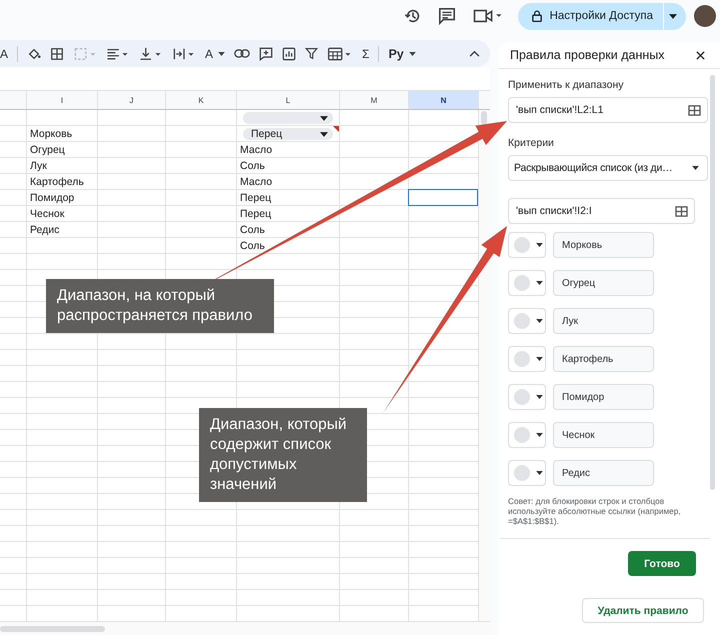  Describe the element at coordinates (413, 16) in the screenshot. I see `history-icon` at that location.